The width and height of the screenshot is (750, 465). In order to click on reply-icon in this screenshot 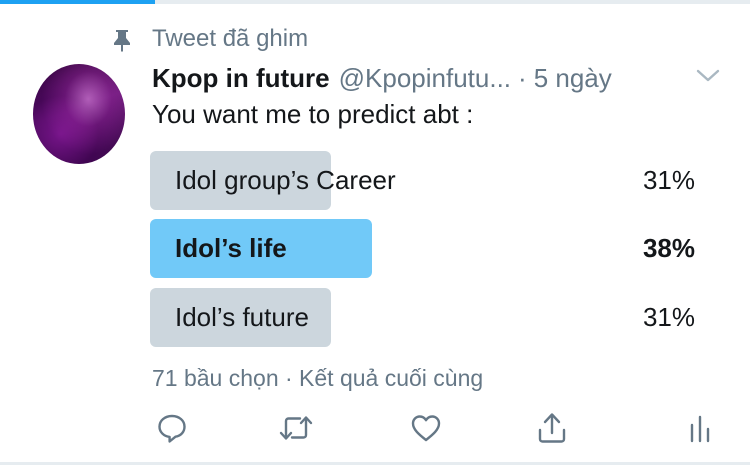, I will do `click(172, 430)`.